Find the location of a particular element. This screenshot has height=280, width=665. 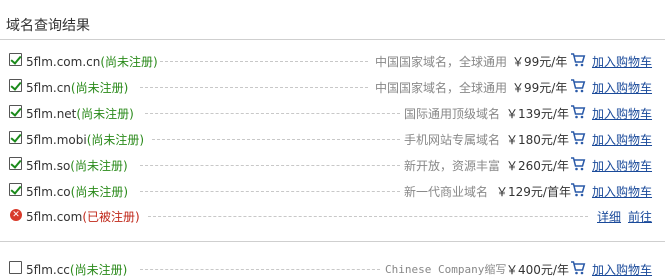

domain-price: ￥180元/年 is located at coordinates (537, 140).